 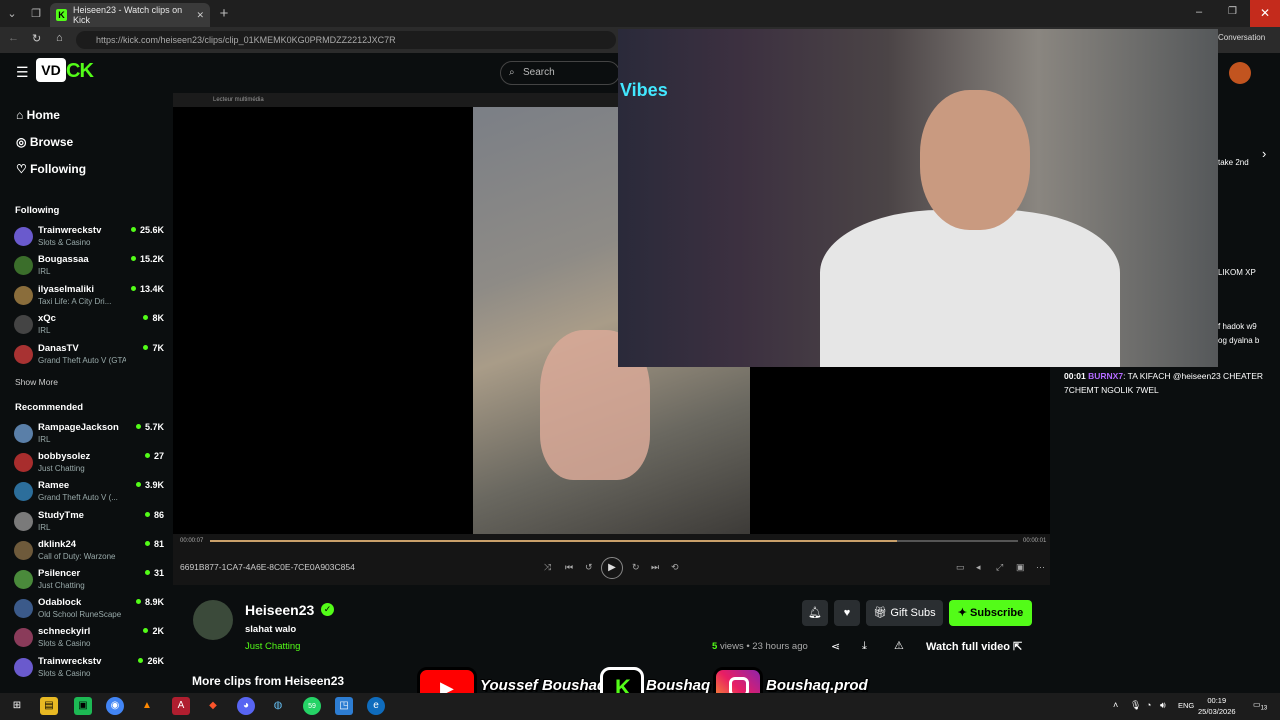 What do you see at coordinates (904, 613) in the screenshot?
I see `gift-subs-button: 🎁︎ Gift Subs` at bounding box center [904, 613].